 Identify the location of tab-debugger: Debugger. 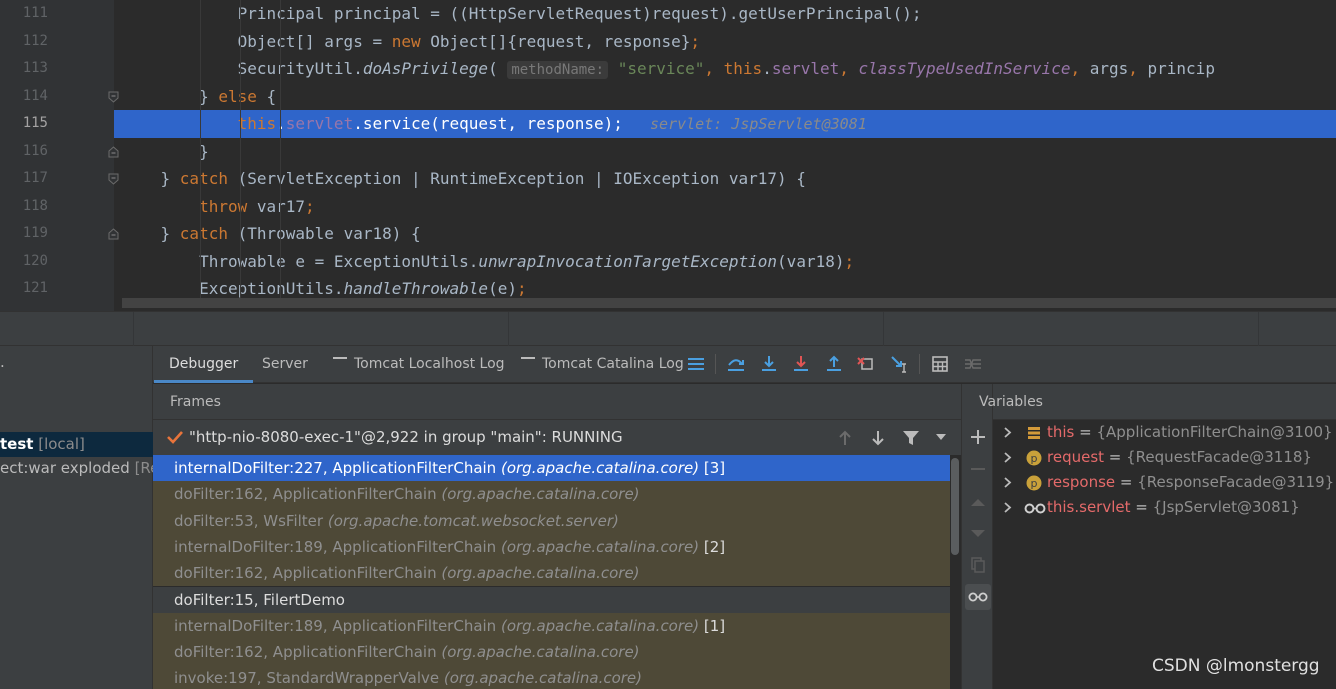
(204, 364).